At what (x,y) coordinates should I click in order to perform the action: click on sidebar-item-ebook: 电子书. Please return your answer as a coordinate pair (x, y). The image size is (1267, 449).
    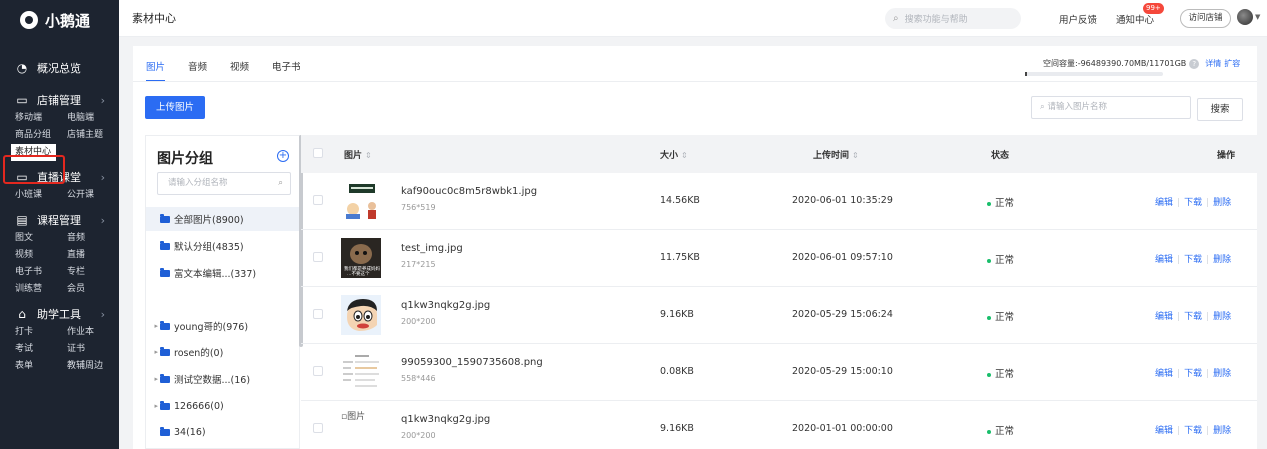
    Looking at the image, I should click on (41, 272).